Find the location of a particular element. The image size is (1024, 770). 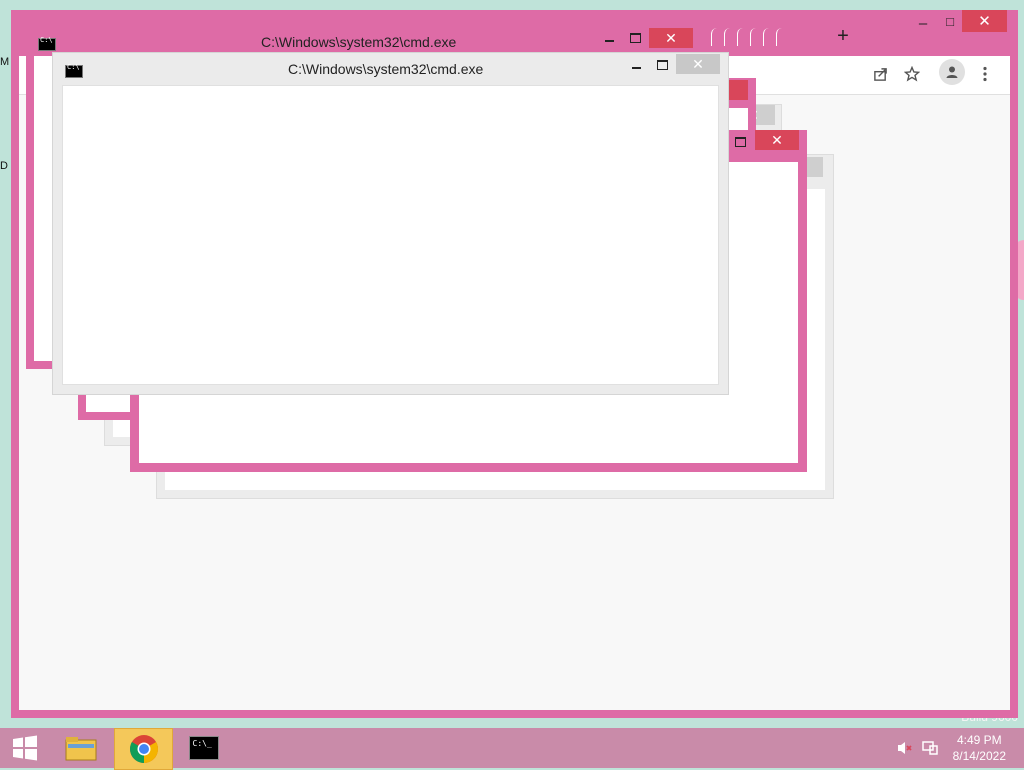

chrome-maximize-button: □ is located at coordinates (950, 21).